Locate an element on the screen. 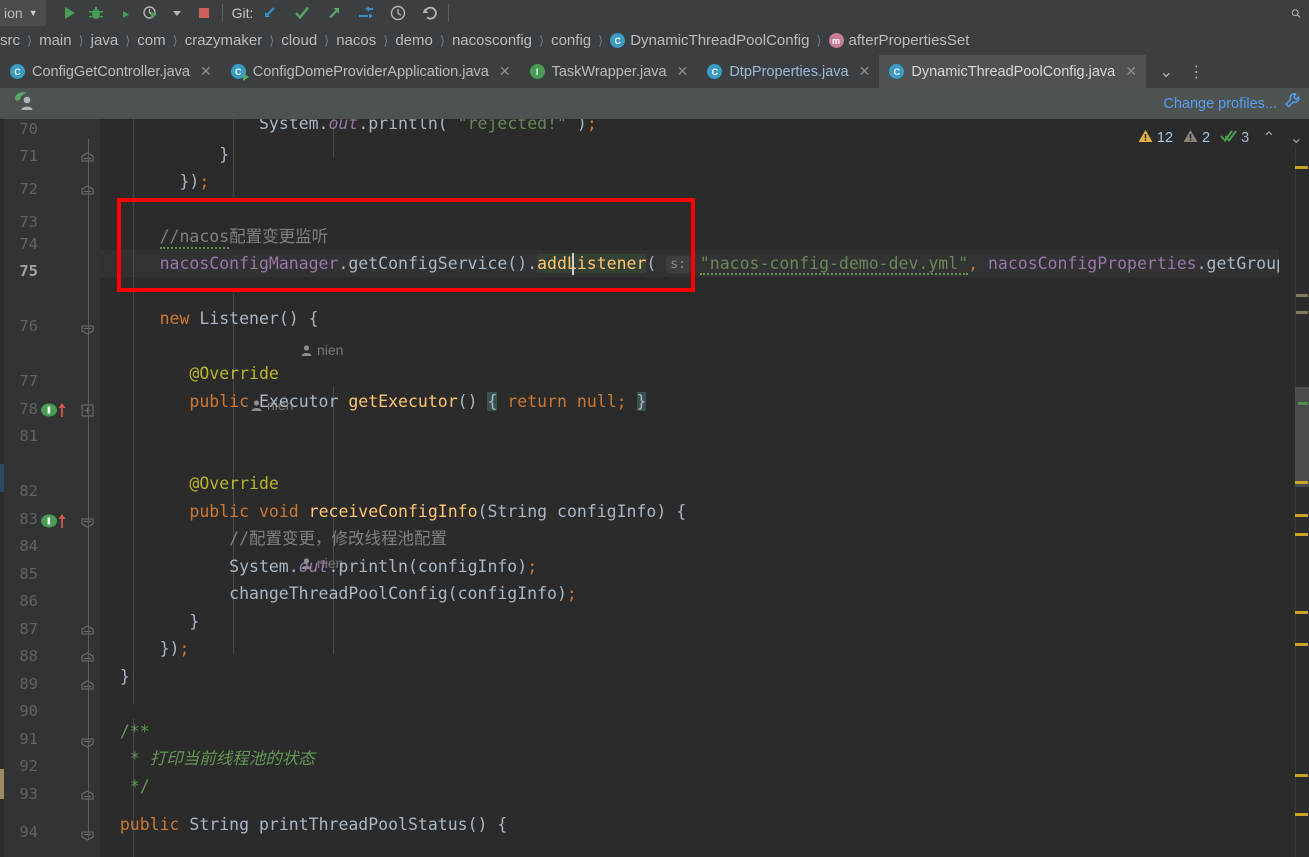  tab-TaskWrapper: I TaskWrapper.java ✕ is located at coordinates (609, 71).